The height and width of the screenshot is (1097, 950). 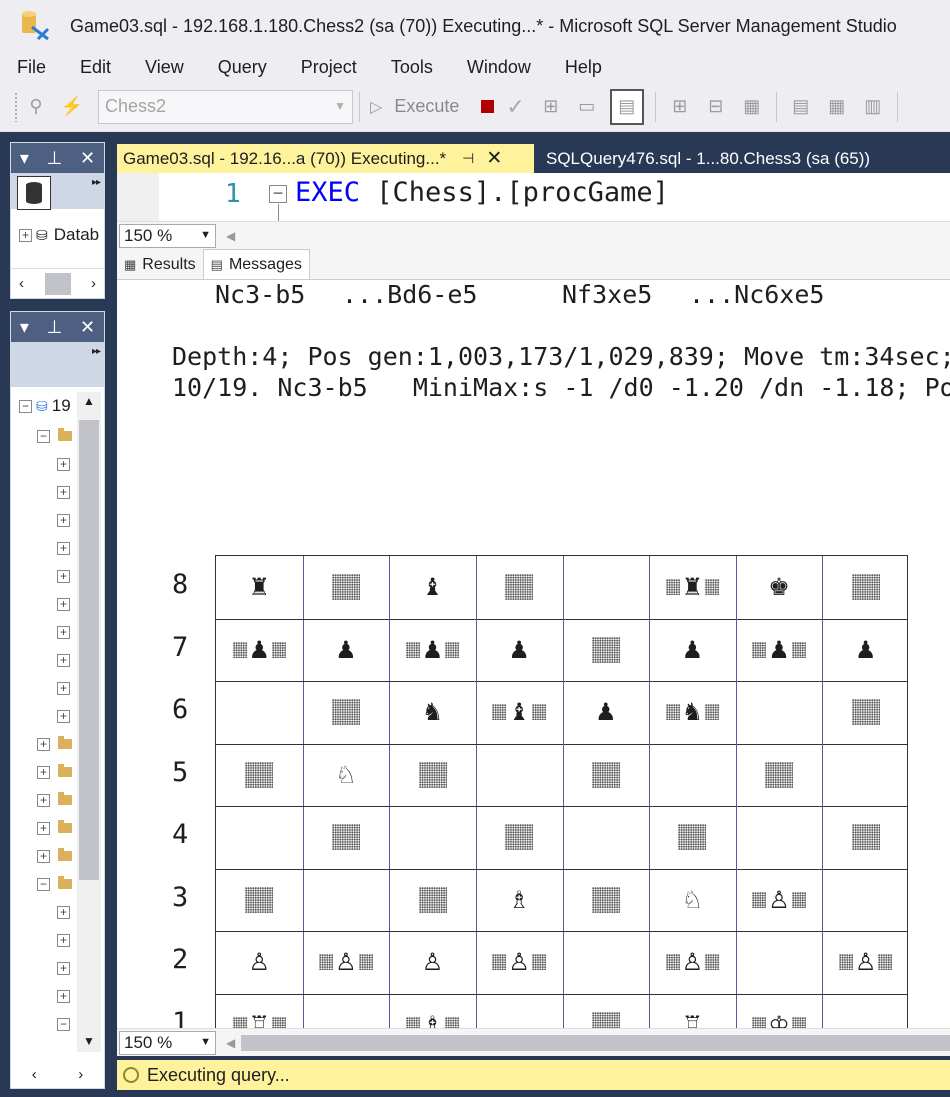 I want to click on horizontal-scrollbar: ‹ ›, so click(x=57, y=283).